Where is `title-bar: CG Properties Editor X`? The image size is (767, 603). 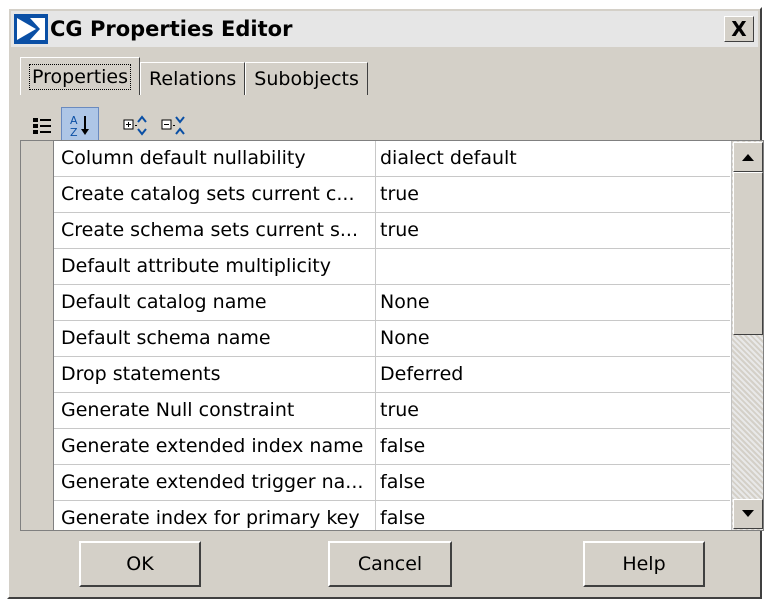 title-bar: CG Properties Editor X is located at coordinates (384, 29).